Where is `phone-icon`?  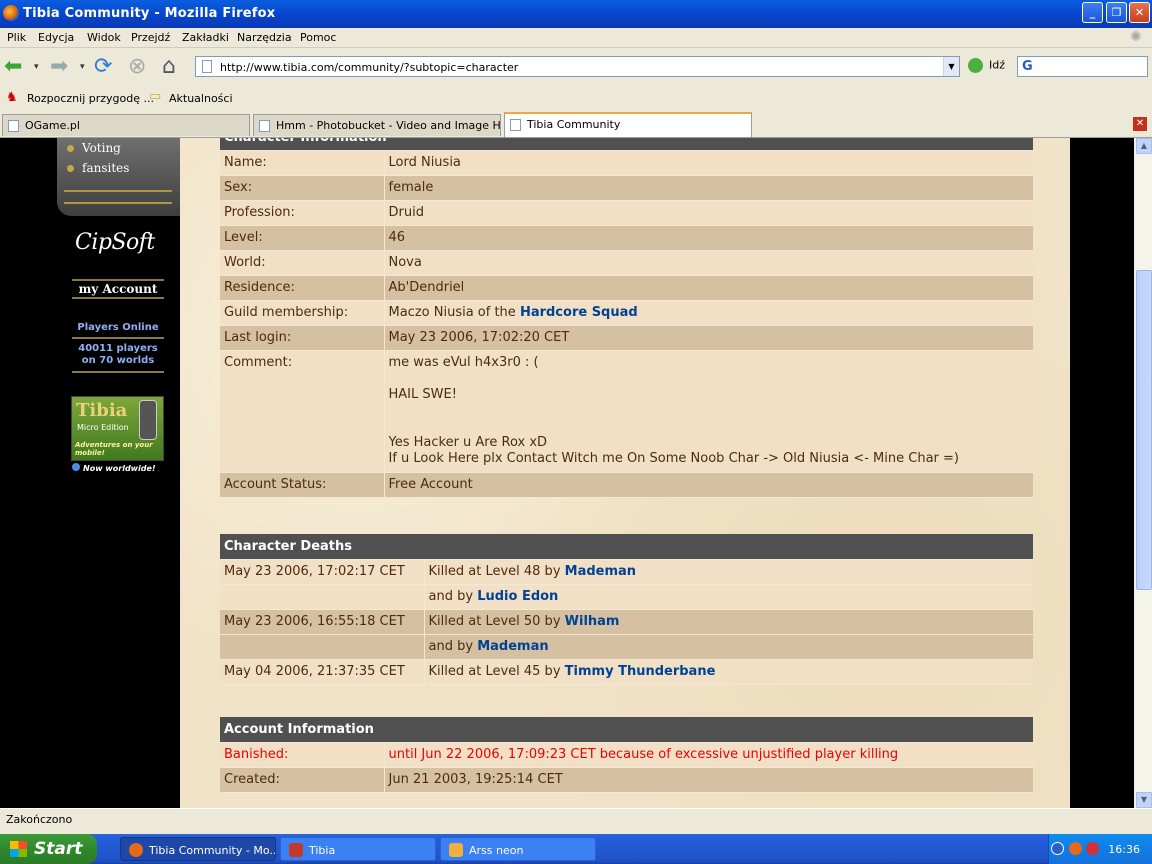
phone-icon is located at coordinates (148, 420).